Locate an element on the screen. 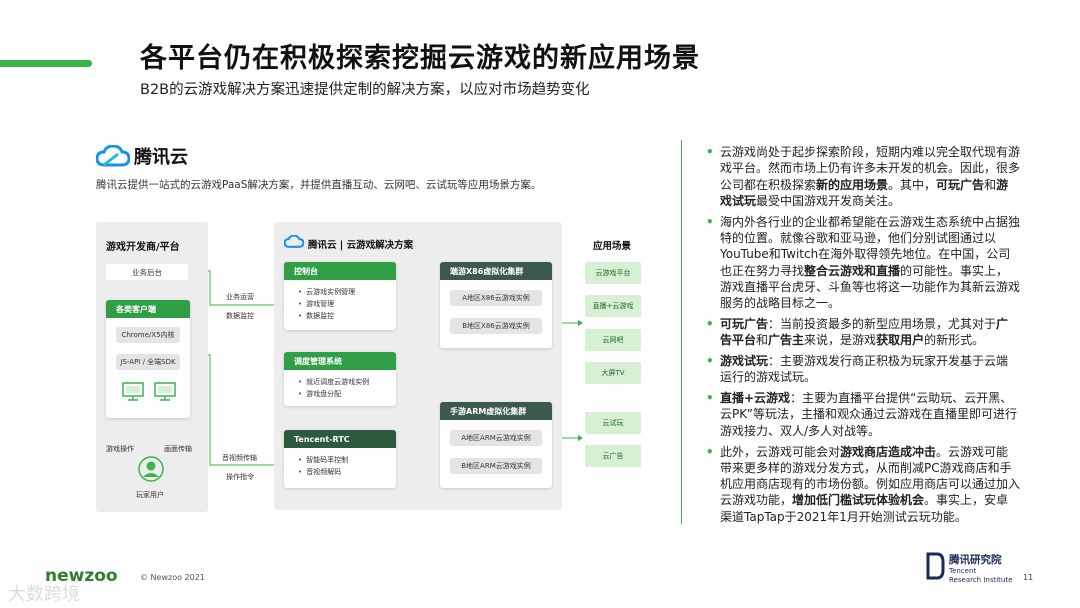 Image resolution: width=1080 pixels, height=608 pixels. x86-instance: B地区X86云游戏实例 is located at coordinates (496, 326).